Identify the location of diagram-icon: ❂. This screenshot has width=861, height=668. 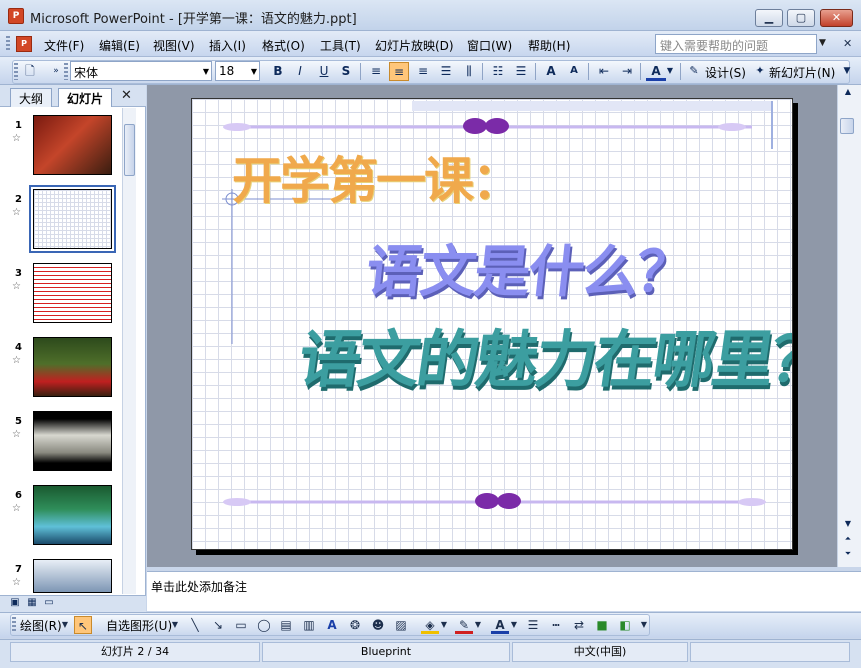
(355, 625).